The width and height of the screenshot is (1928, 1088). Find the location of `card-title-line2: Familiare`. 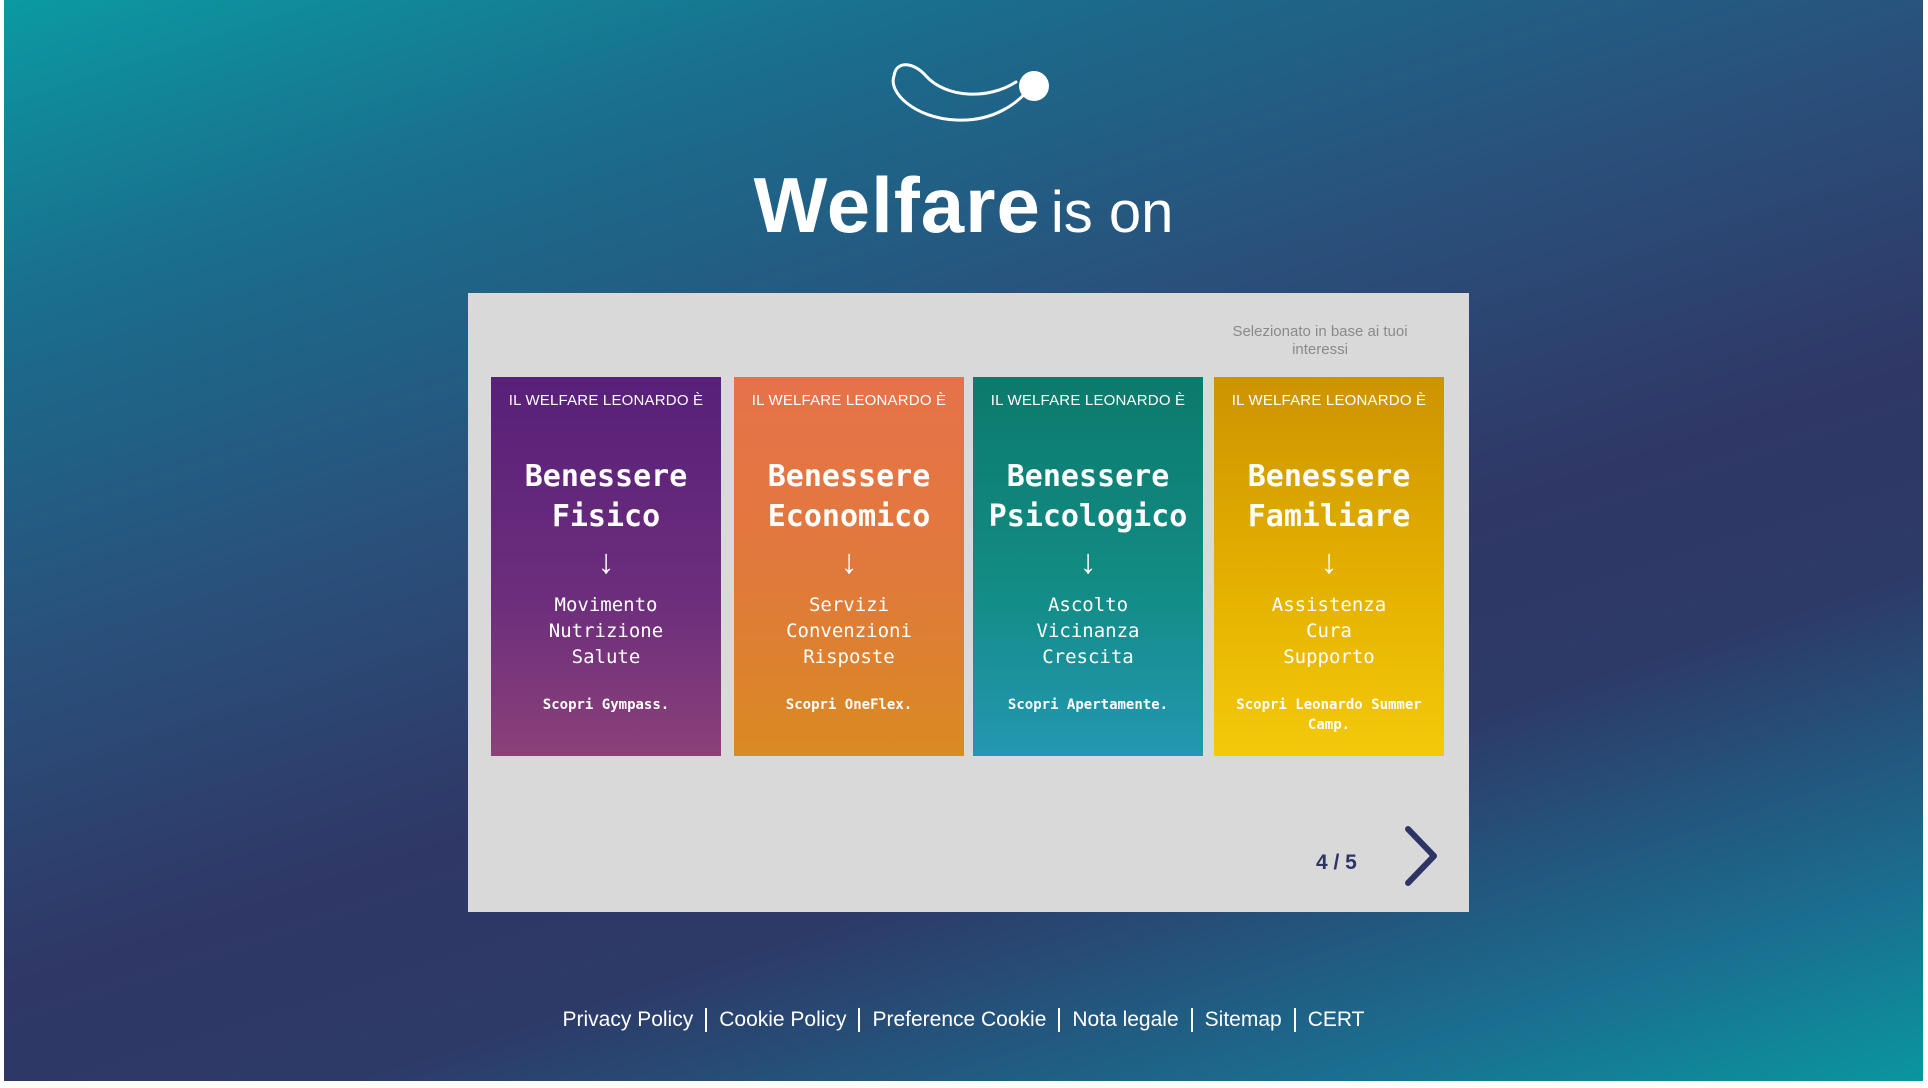

card-title-line2: Familiare is located at coordinates (1329, 516).